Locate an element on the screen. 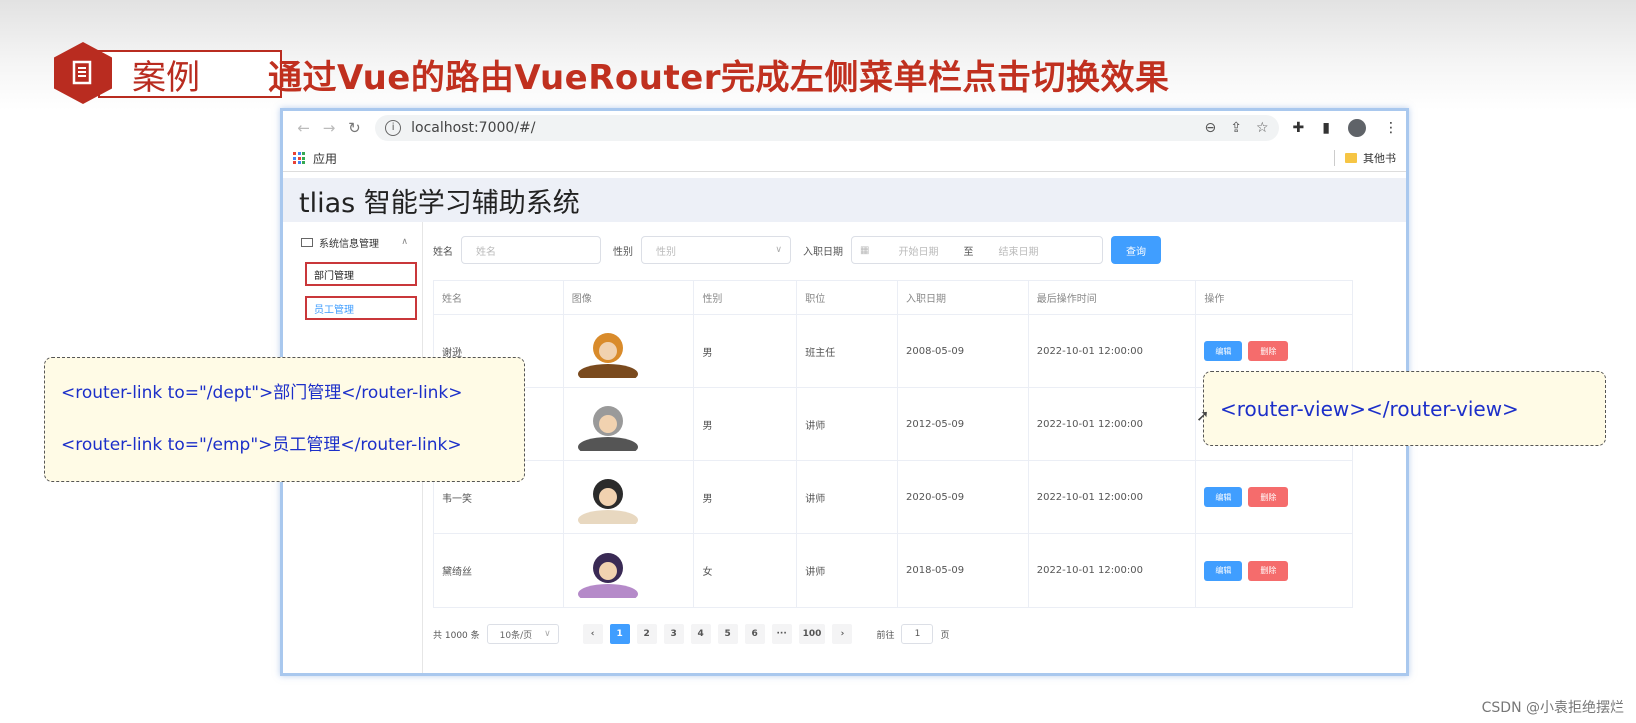 The height and width of the screenshot is (723, 1636). side-panel-icon: ▮ is located at coordinates (1326, 128).